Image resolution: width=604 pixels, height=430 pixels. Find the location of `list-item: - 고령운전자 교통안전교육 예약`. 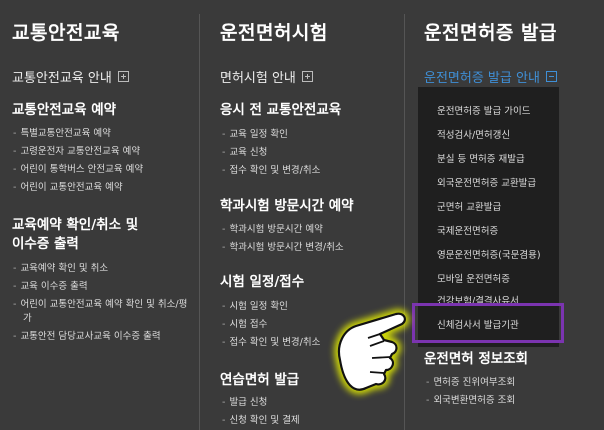

list-item: - 고령운전자 교통안전교육 예약 is located at coordinates (105, 152).